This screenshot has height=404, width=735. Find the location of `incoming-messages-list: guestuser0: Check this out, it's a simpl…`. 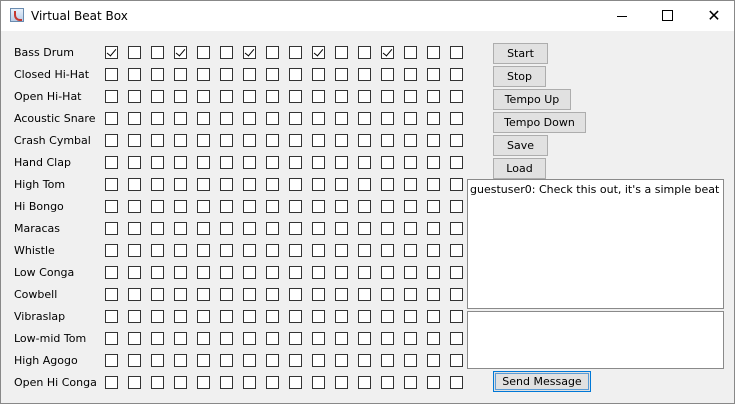

incoming-messages-list: guestuser0: Check this out, it's a simpl… is located at coordinates (595, 244).